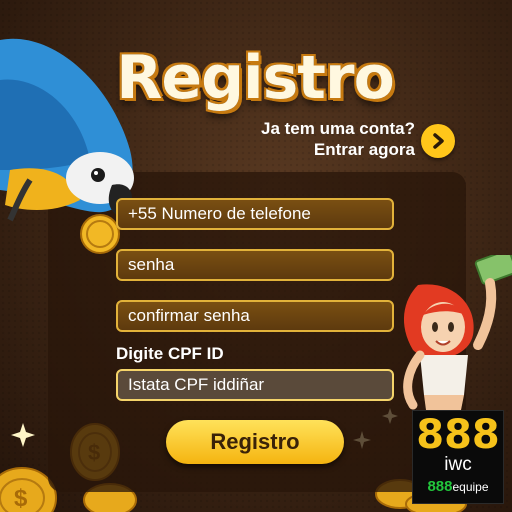 The height and width of the screenshot is (512, 512). I want to click on login-link-text: Entrar agora, so click(327, 149).